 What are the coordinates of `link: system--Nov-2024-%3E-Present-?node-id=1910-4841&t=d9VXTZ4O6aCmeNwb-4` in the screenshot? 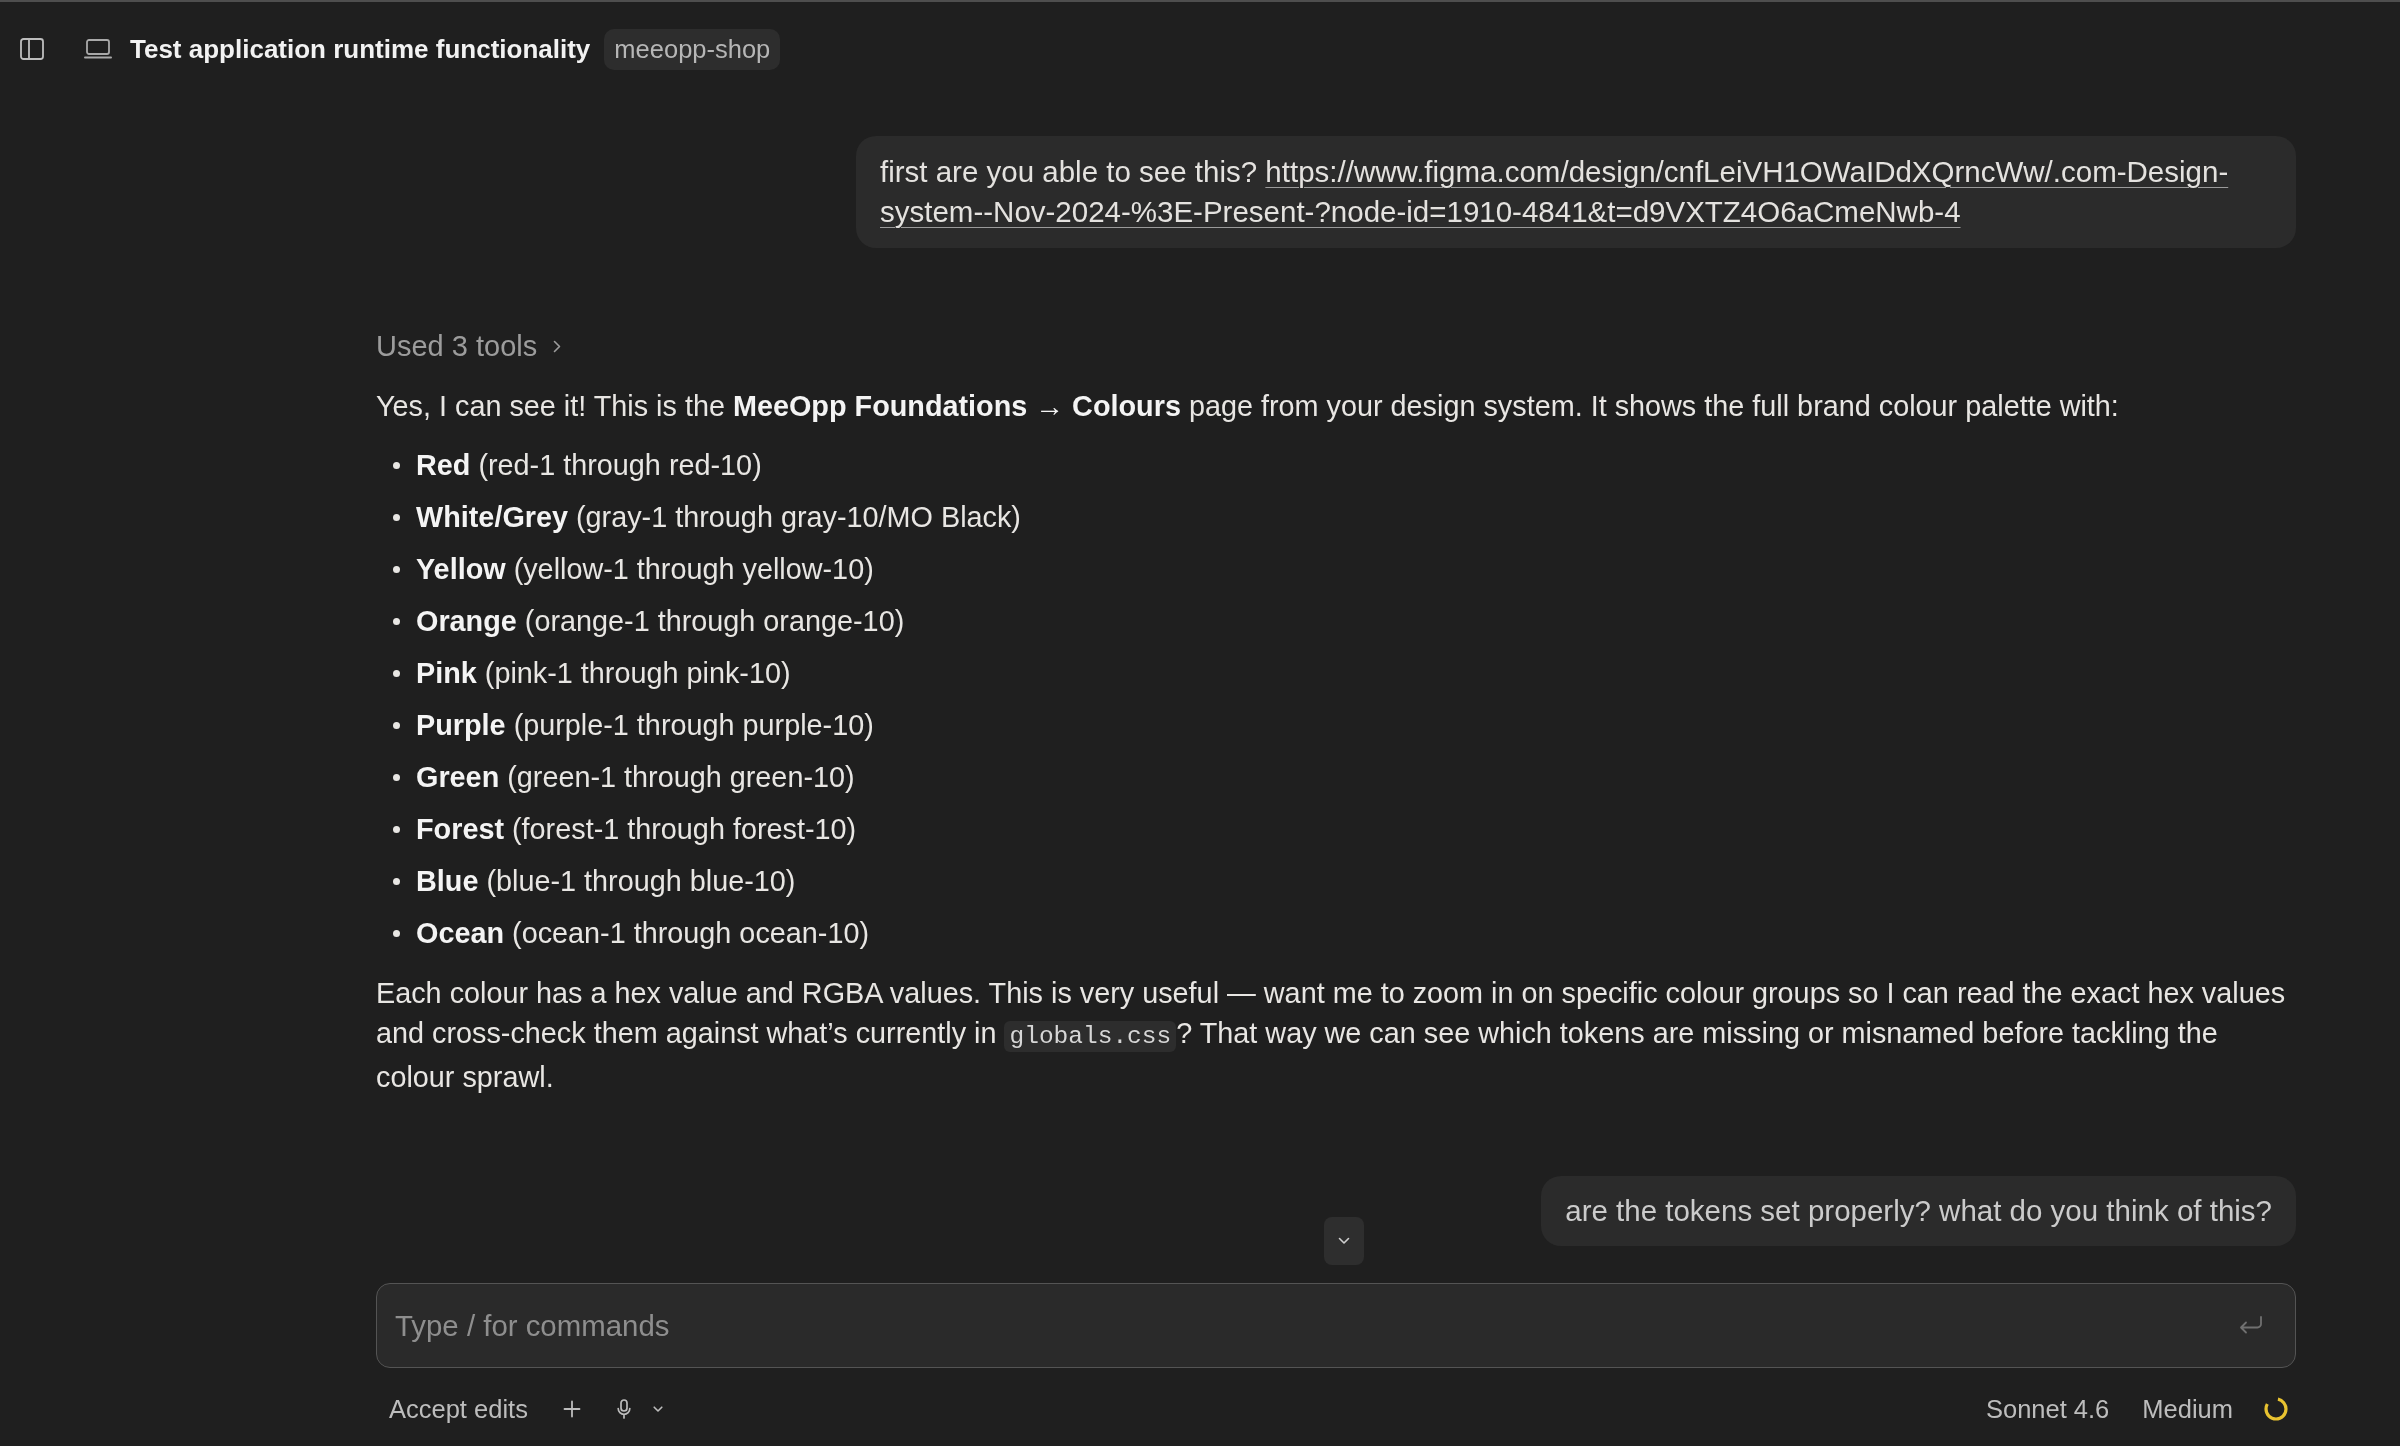 It's located at (1420, 211).